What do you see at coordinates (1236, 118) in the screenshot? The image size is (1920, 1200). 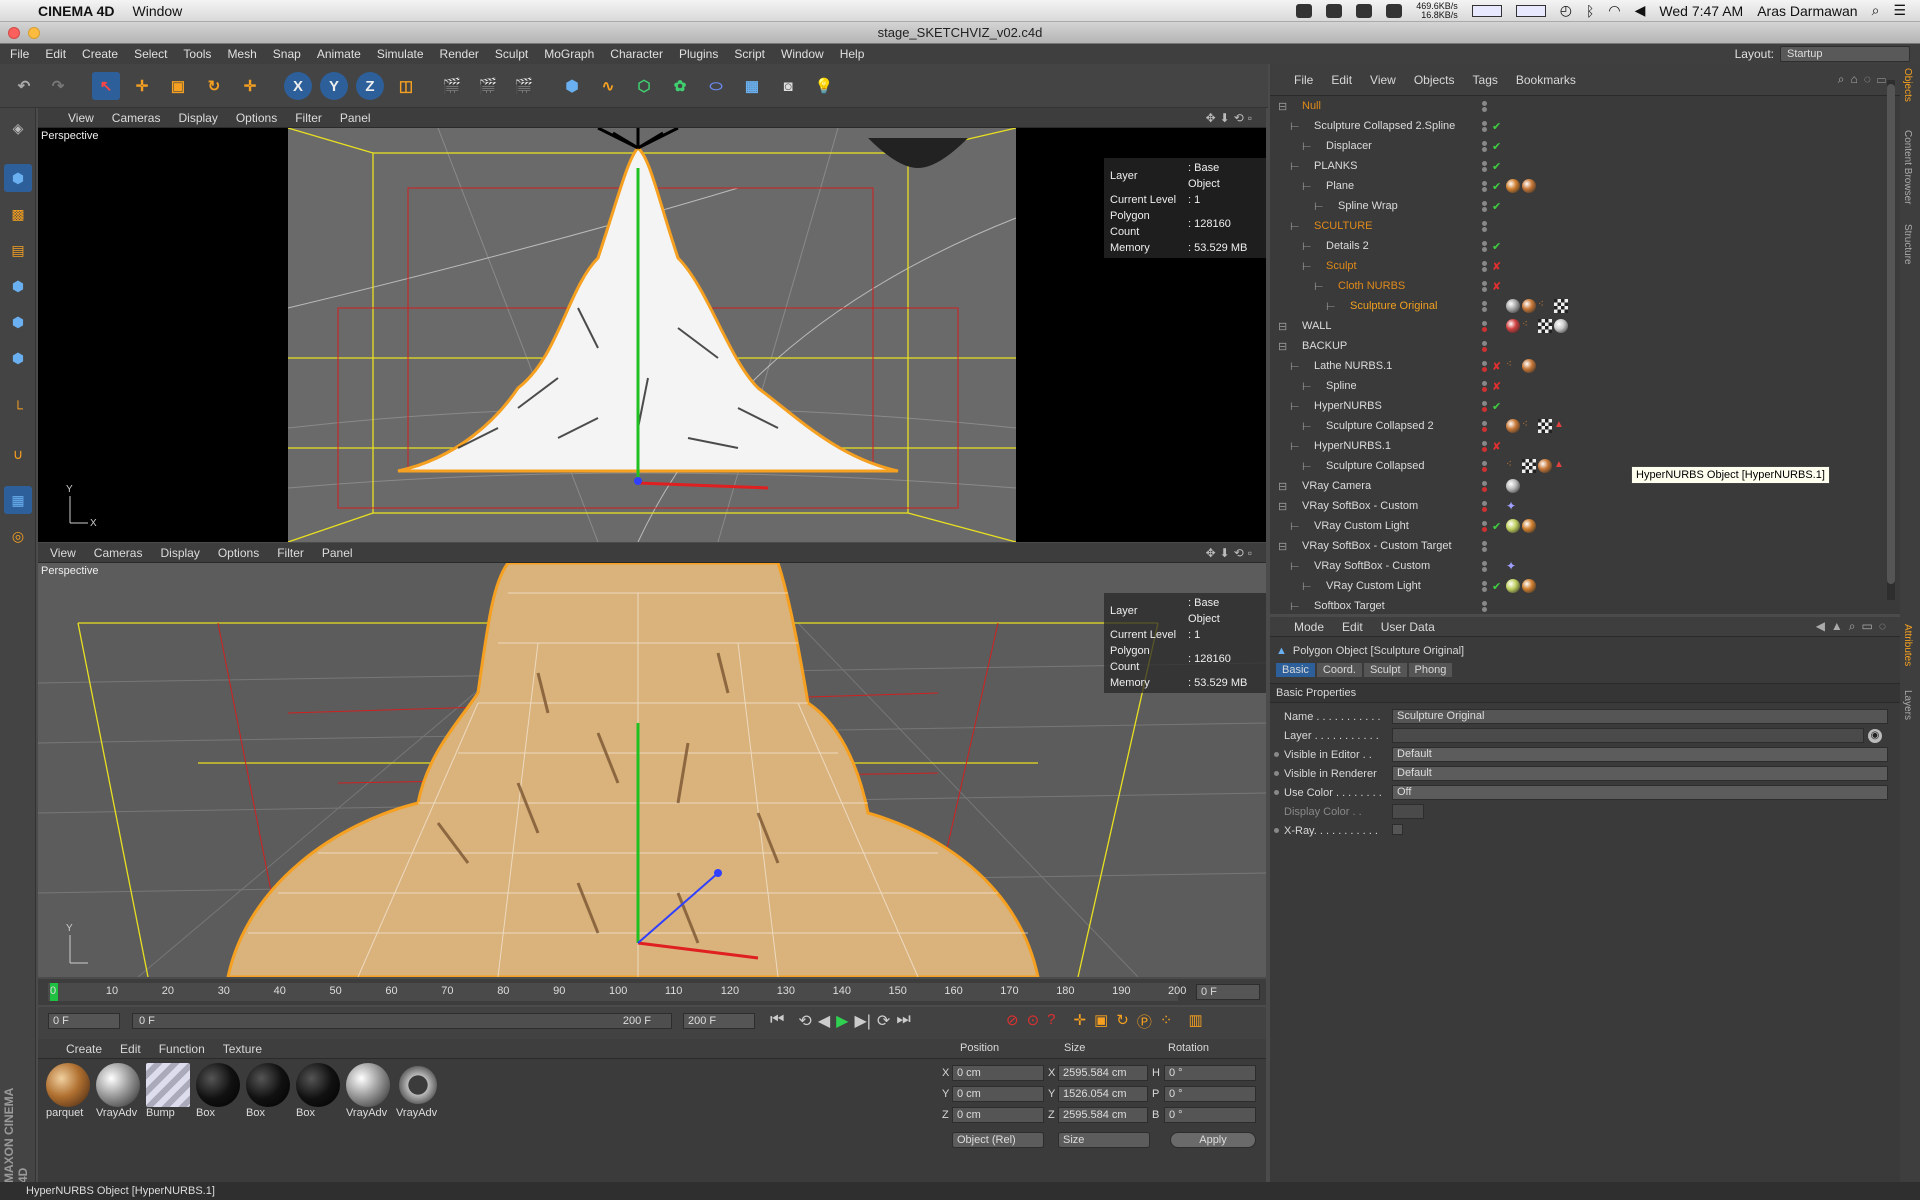 I see `viewport-nav-icons: ✥⬇⟲▫` at bounding box center [1236, 118].